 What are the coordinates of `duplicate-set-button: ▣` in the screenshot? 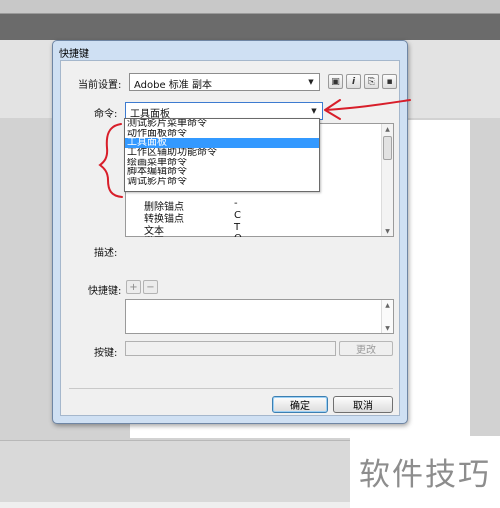 It's located at (335, 81).